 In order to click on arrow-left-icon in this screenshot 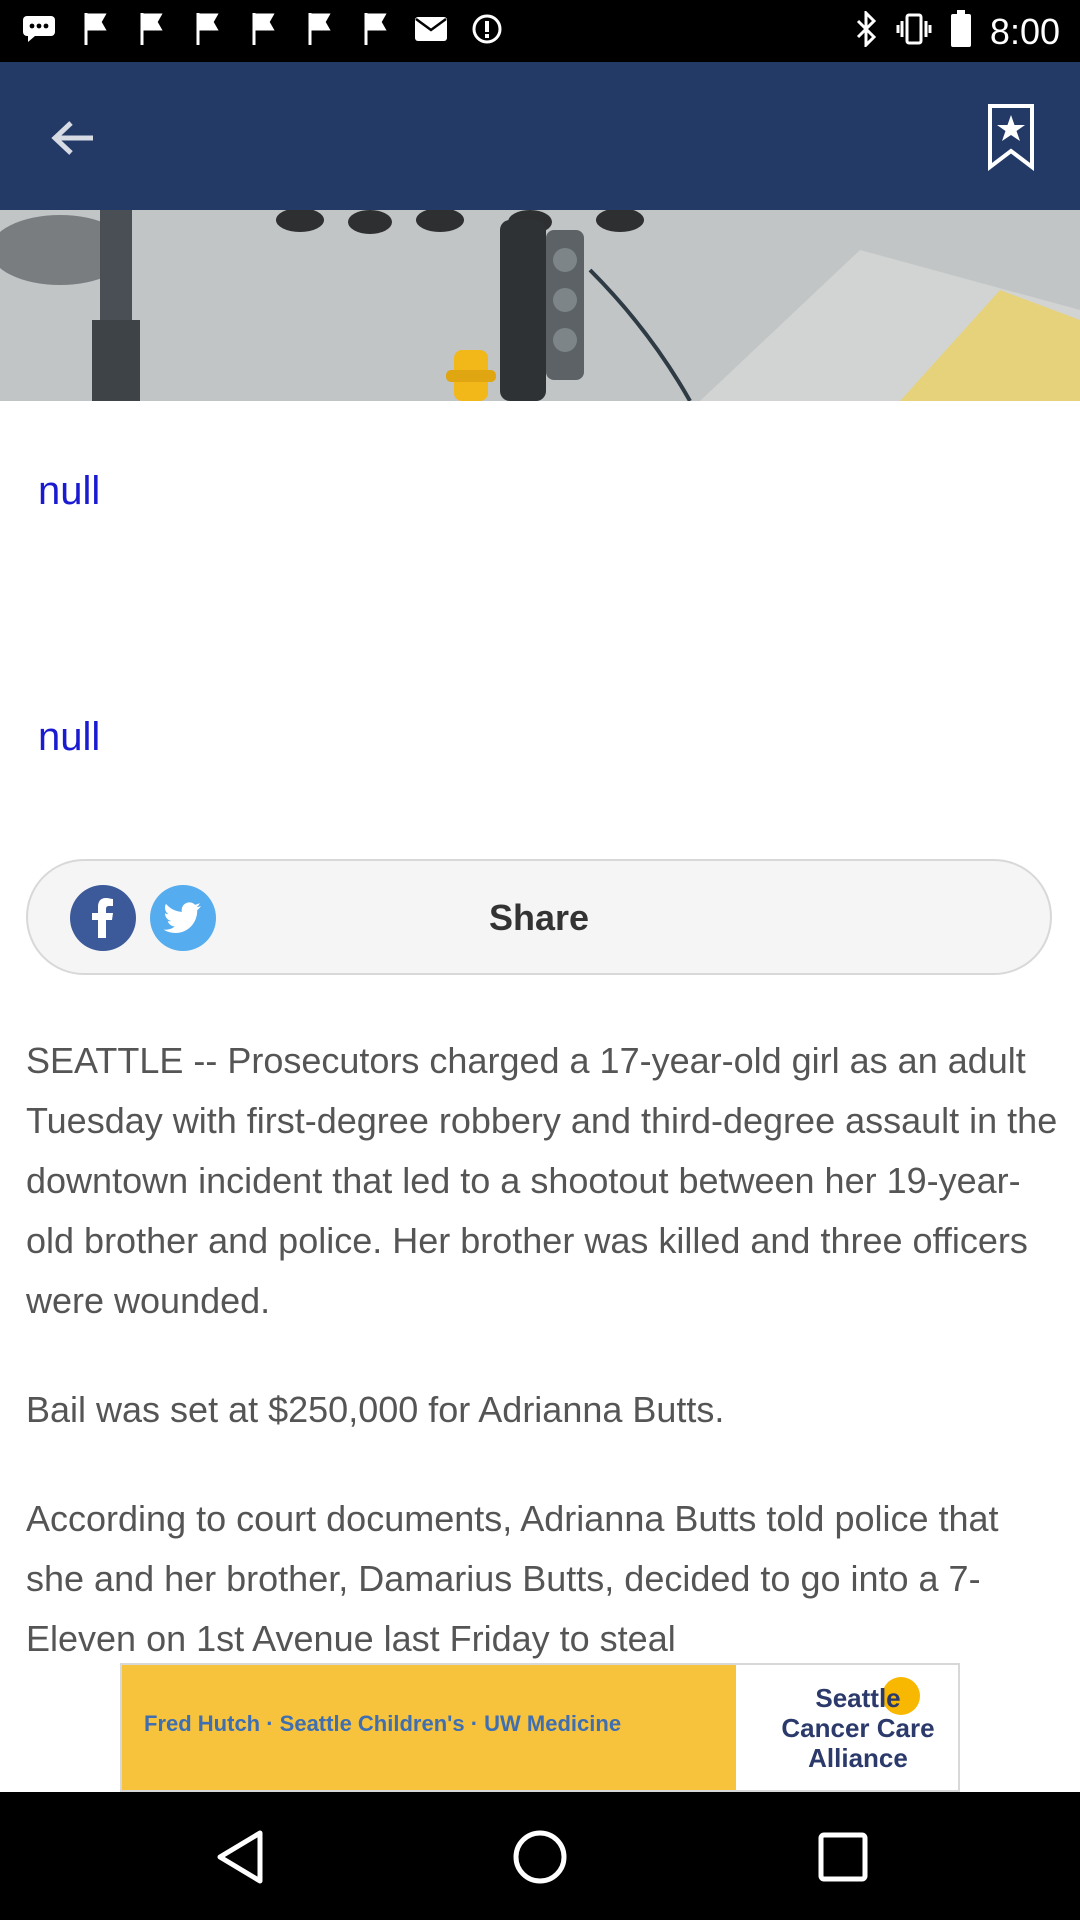, I will do `click(72, 138)`.